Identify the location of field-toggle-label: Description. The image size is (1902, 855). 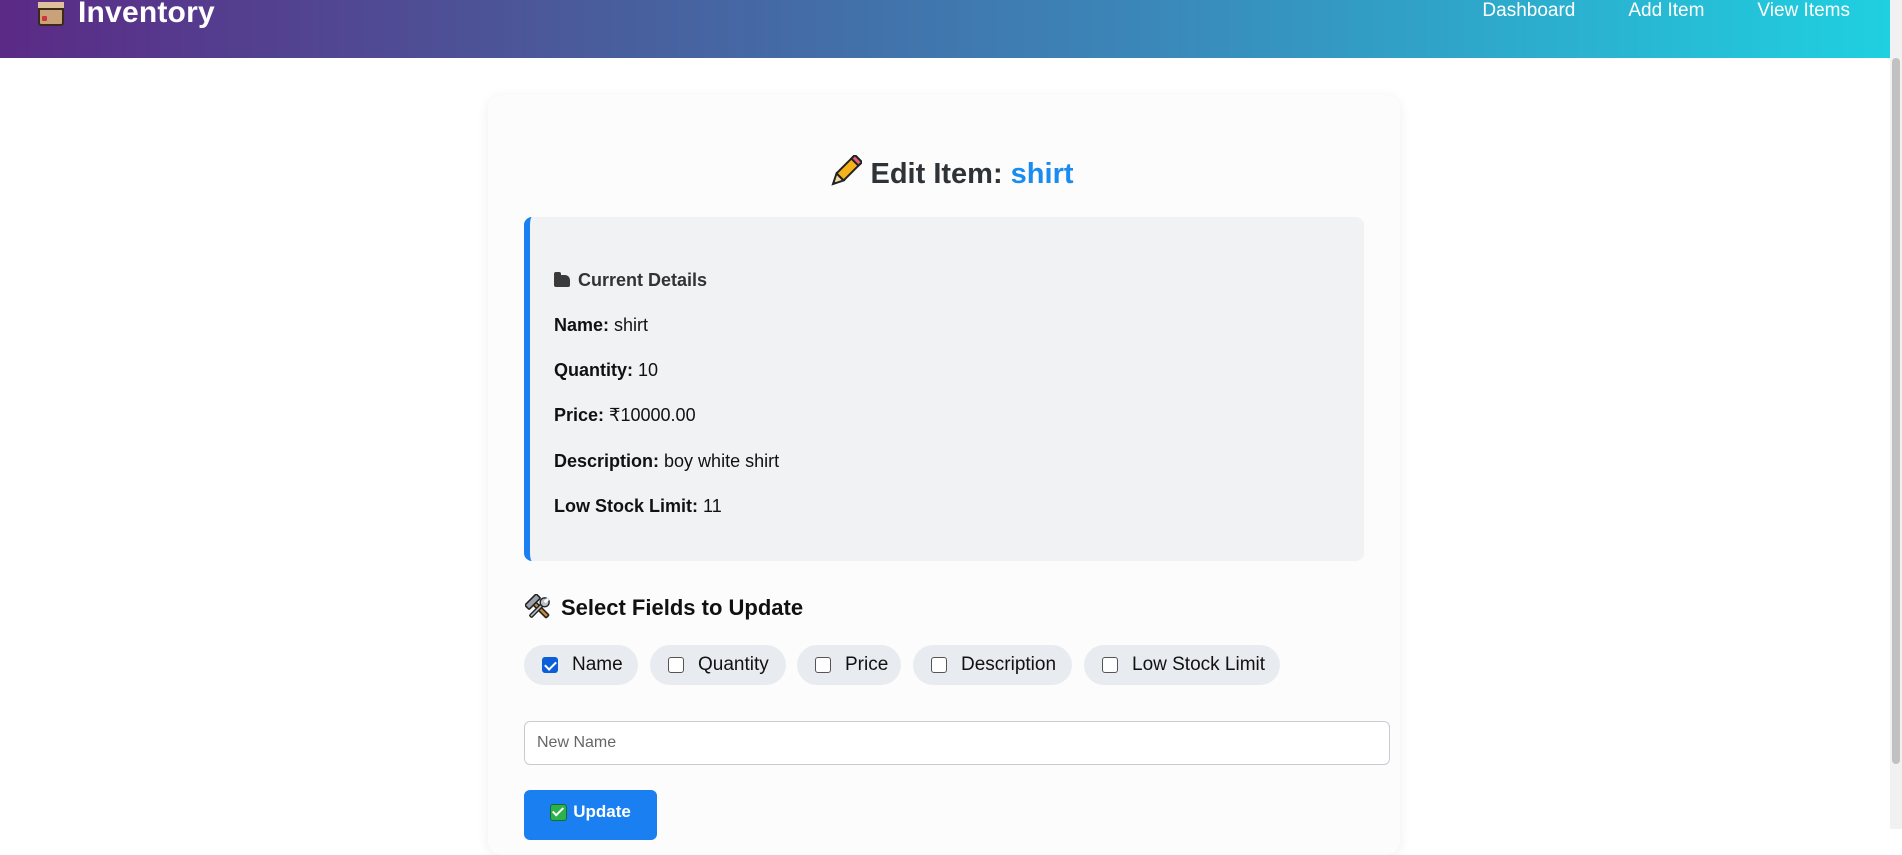
(1009, 664).